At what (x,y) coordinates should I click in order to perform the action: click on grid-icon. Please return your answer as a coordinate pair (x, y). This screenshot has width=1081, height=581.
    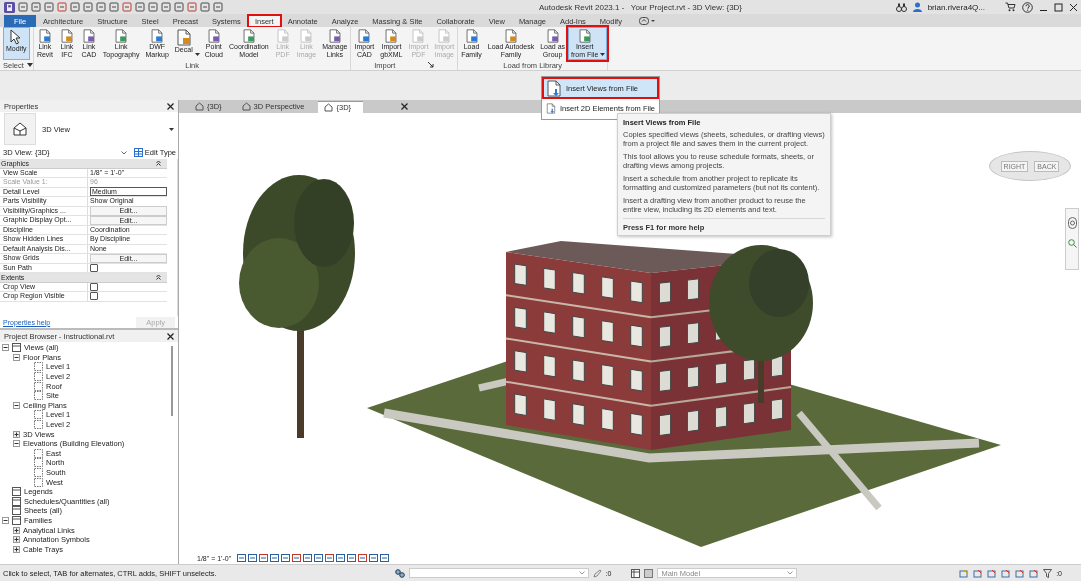
    Looking at the image, I should click on (138, 152).